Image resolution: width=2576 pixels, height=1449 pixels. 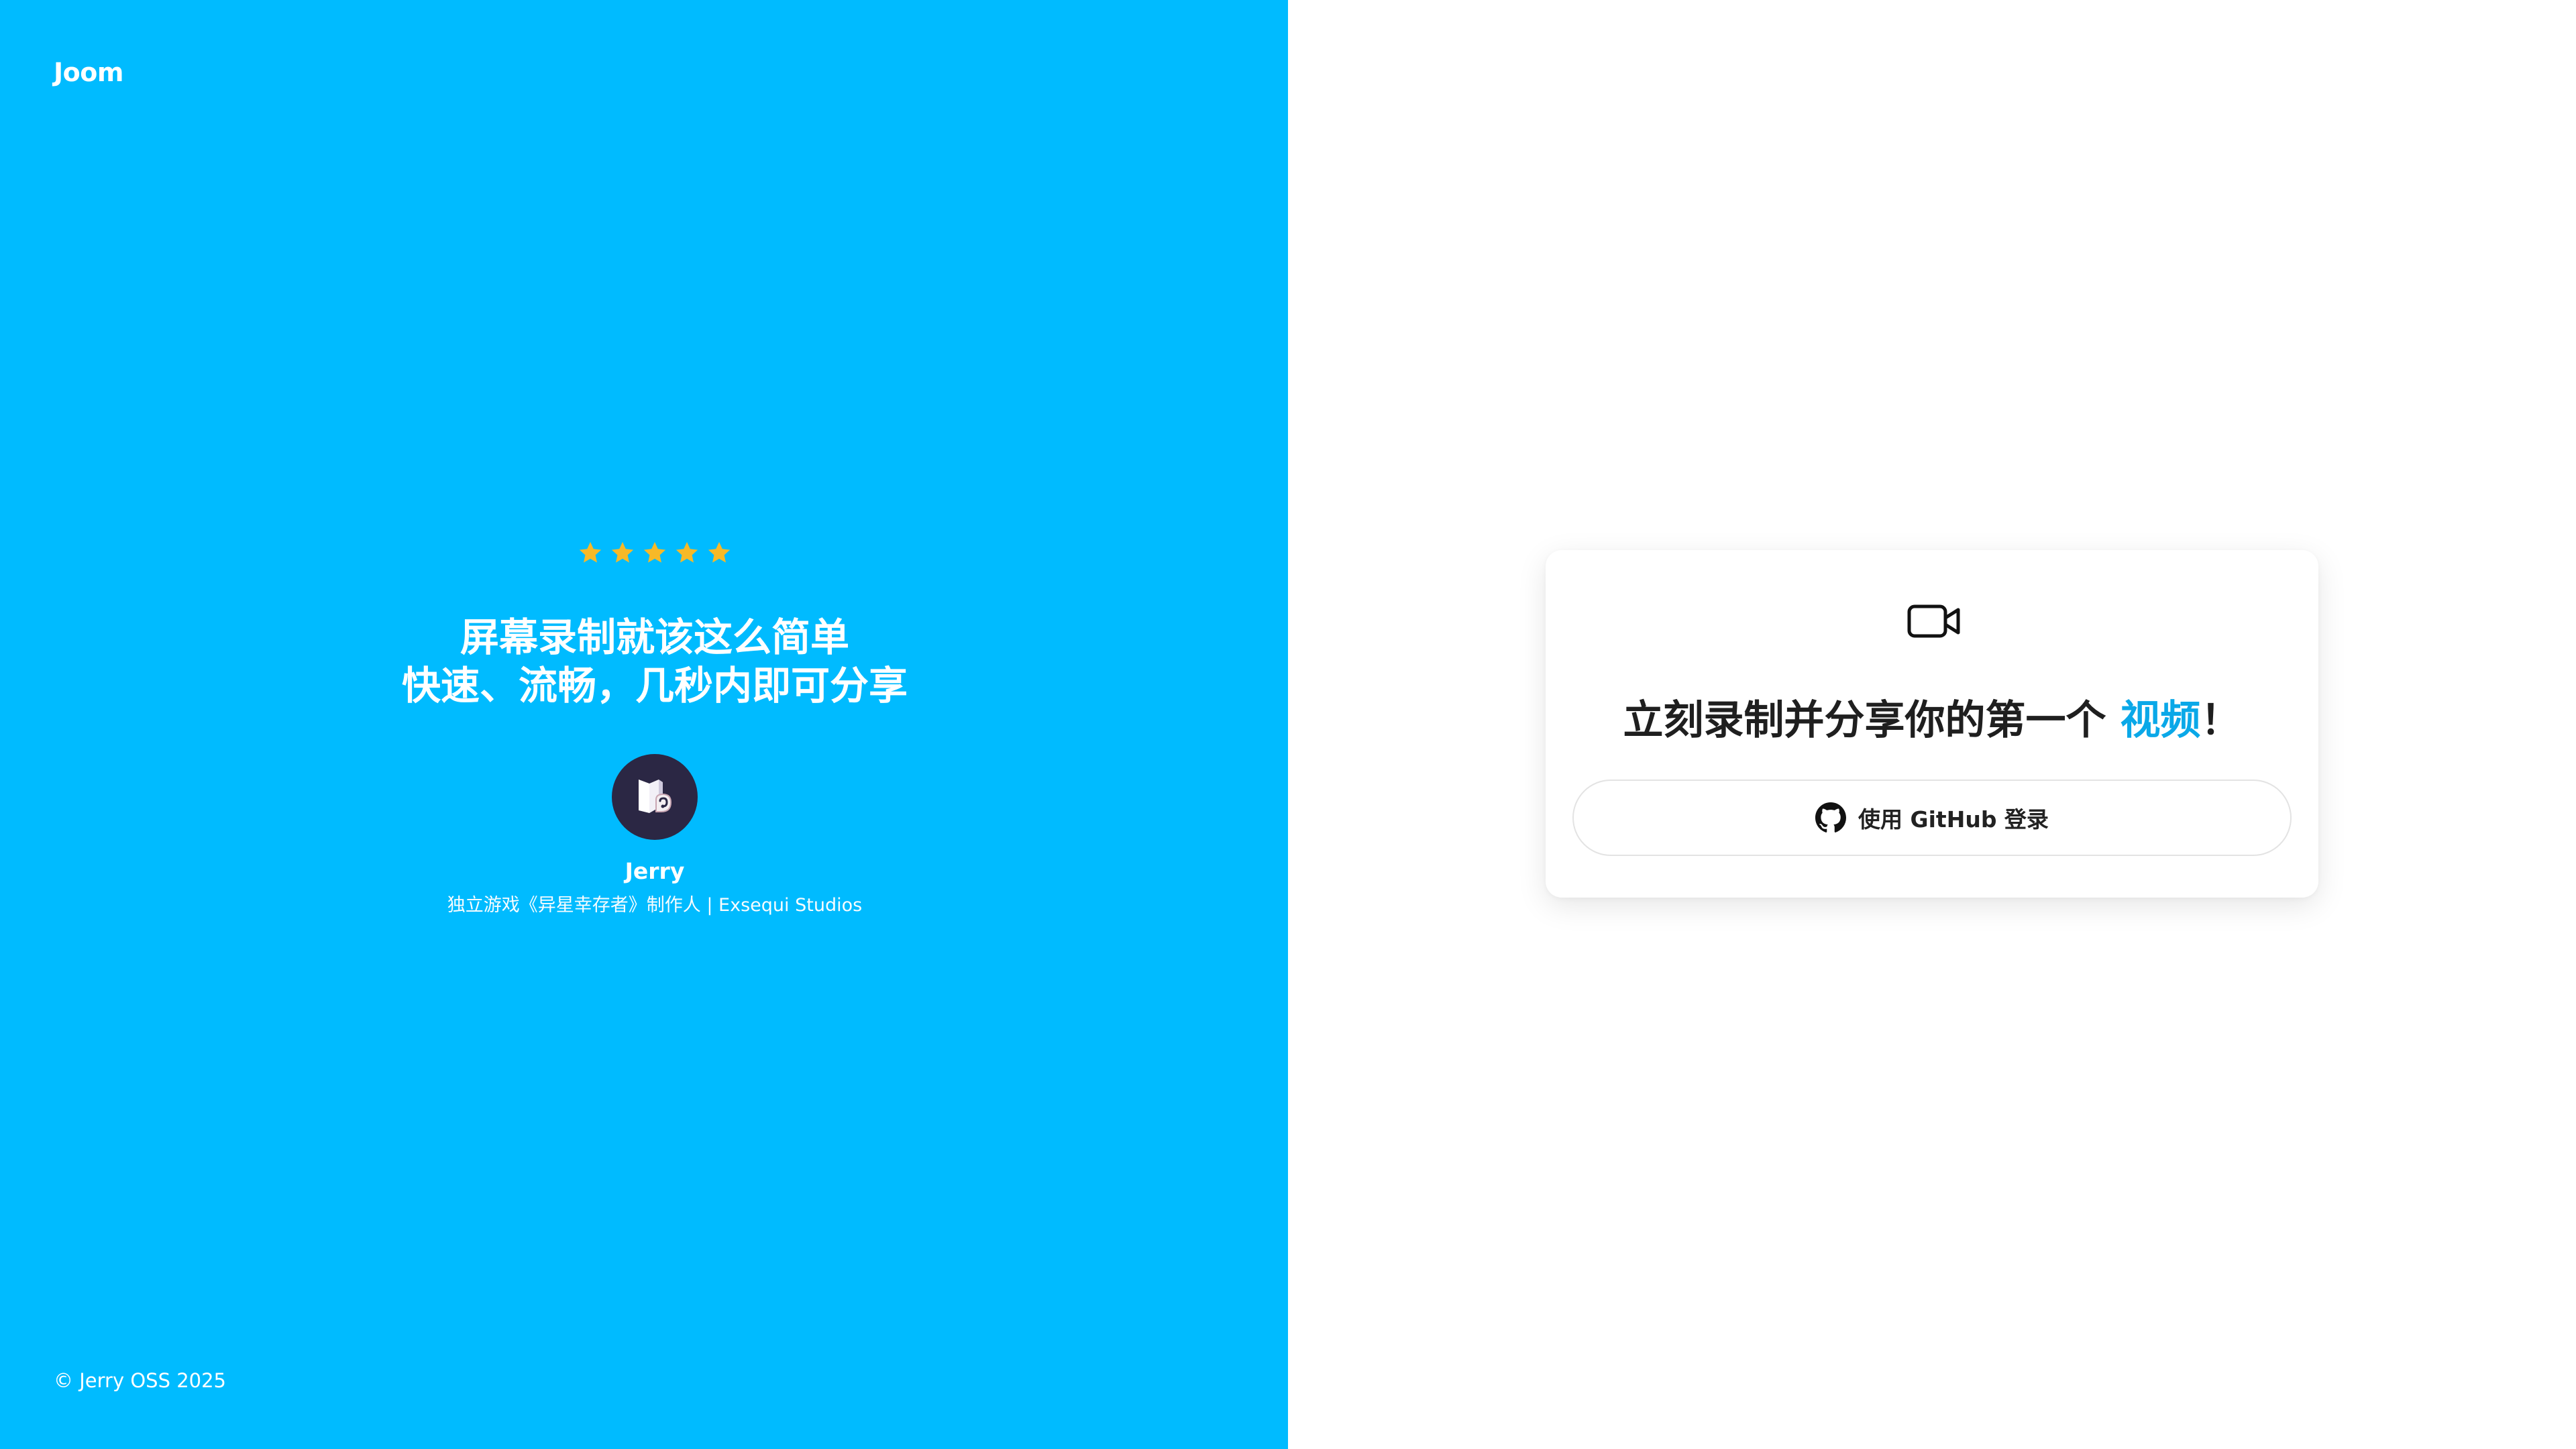 I want to click on author-role: 独立游戏《异星幸存者》制作人 | Exsequi Studios, so click(x=655, y=905).